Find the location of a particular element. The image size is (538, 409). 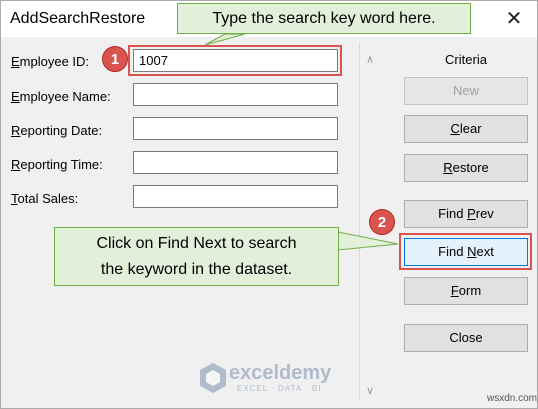

reporting-date-input is located at coordinates (235, 128).